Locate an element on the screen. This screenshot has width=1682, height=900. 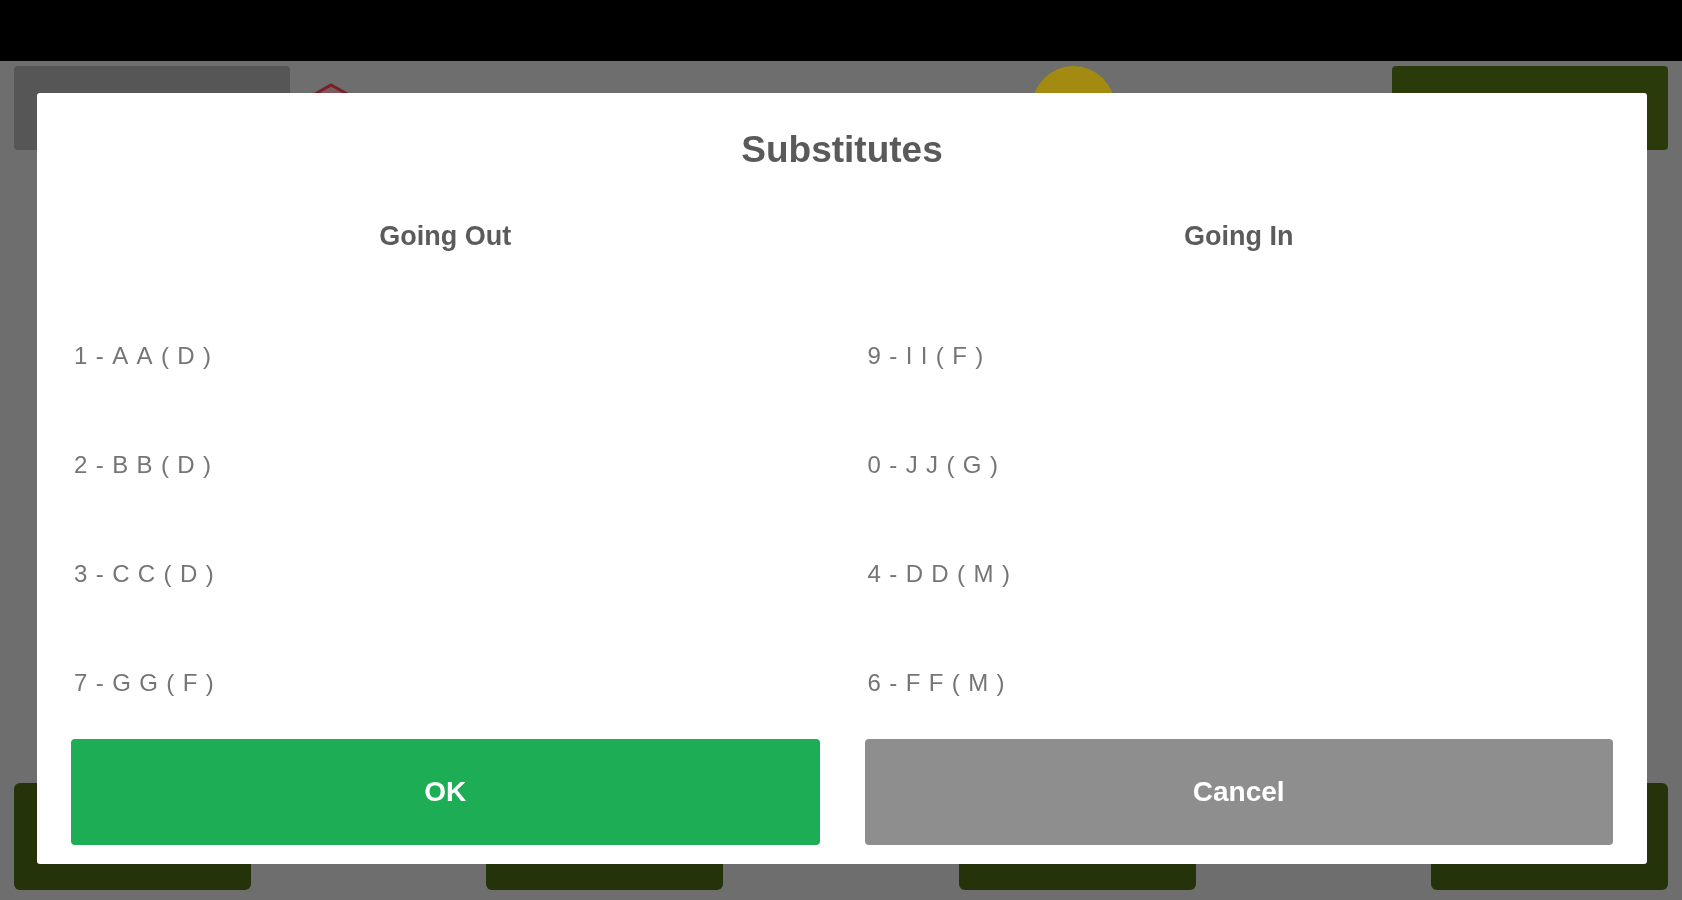
ok-button: OK is located at coordinates (445, 792).